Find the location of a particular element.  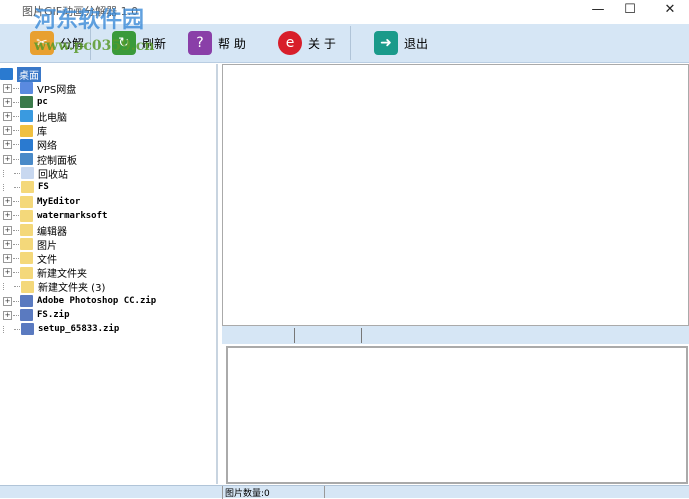

refresh-button: ↻ 刷新 is located at coordinates (139, 43).